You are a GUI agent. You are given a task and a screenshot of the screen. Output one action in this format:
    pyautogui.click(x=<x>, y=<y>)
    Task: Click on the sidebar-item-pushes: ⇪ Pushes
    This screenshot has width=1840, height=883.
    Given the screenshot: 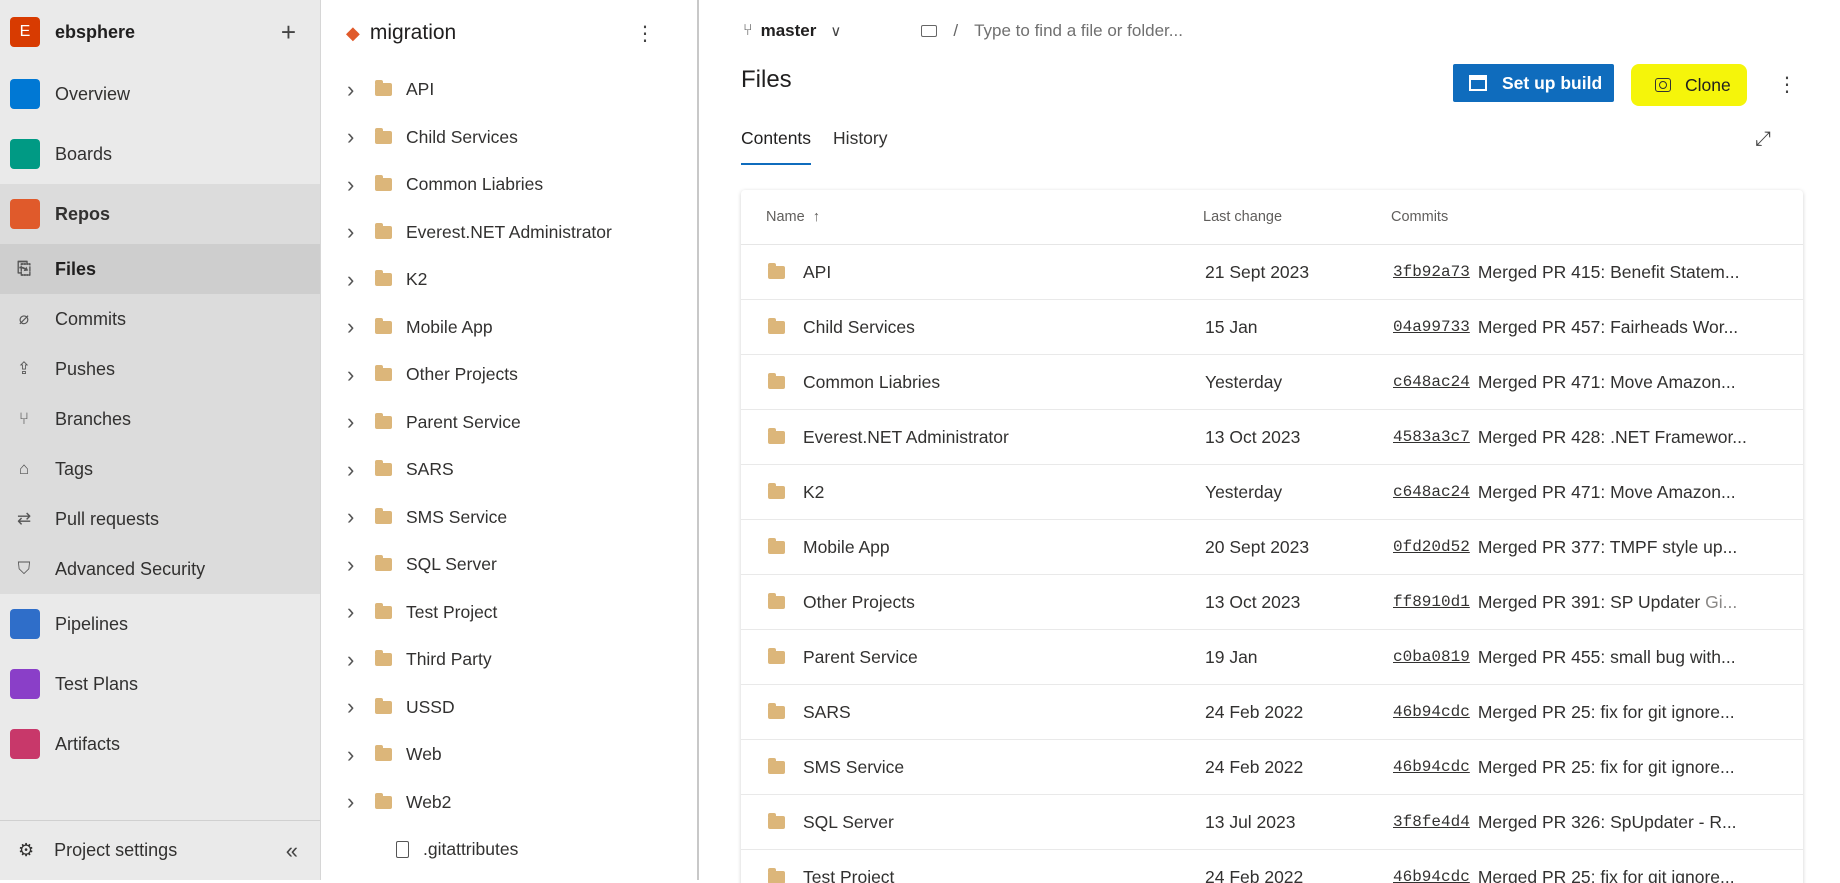 What is the action you would take?
    pyautogui.click(x=160, y=369)
    